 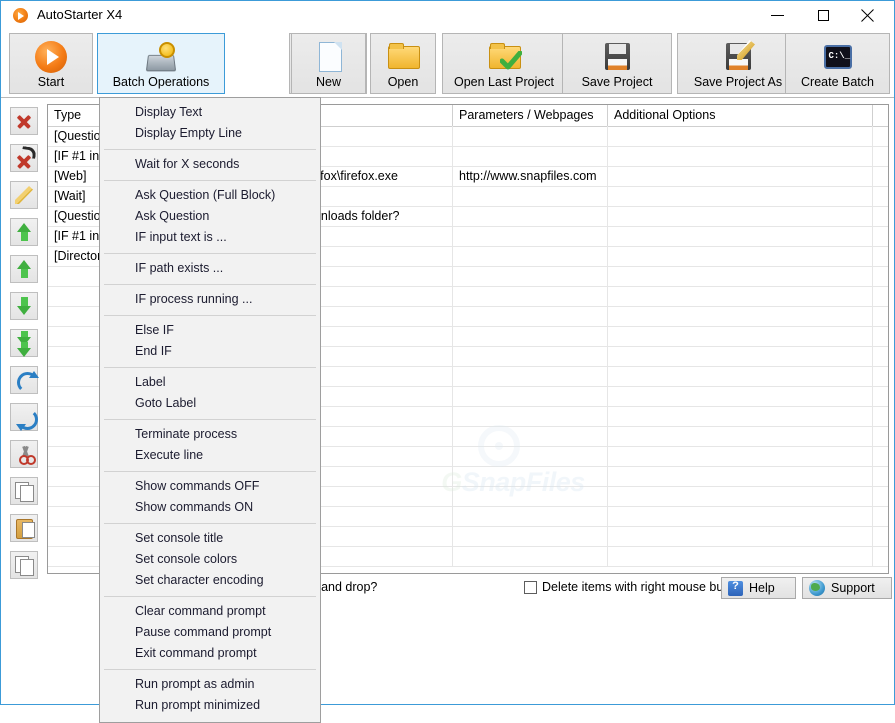 I want to click on grid-column-header: Parameters / Webpages, so click(x=530, y=115).